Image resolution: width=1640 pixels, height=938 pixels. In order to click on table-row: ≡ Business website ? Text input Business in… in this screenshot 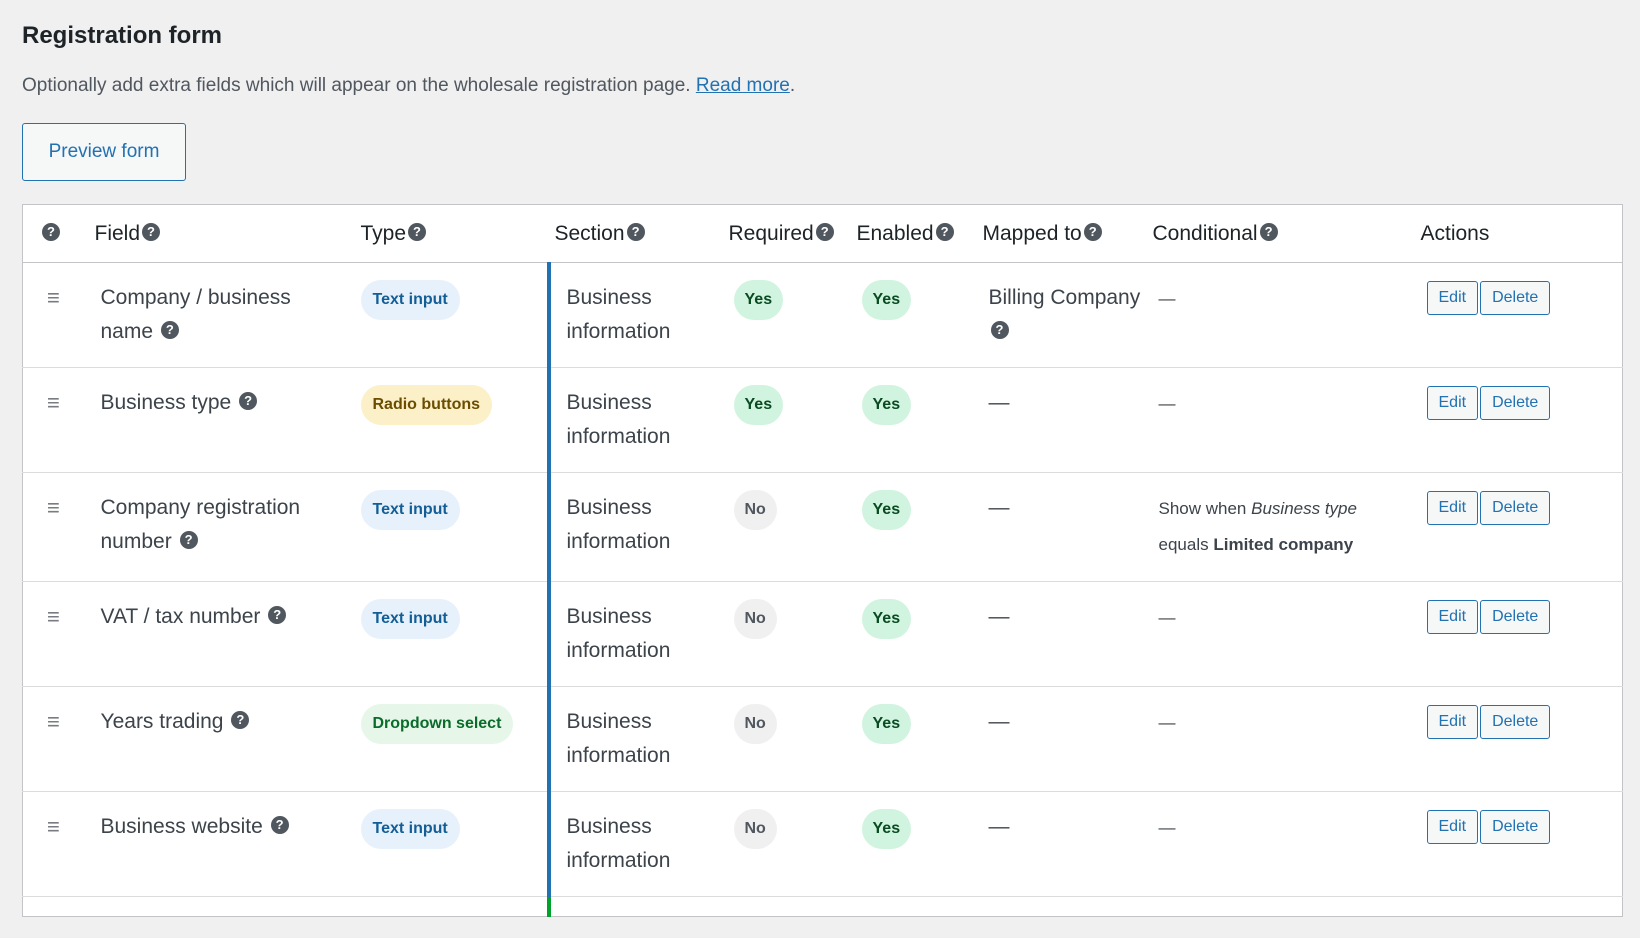, I will do `click(822, 844)`.